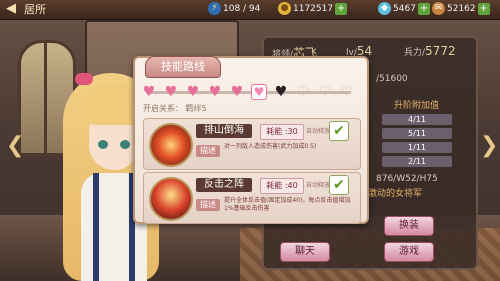  I want to click on character-eye-left, so click(103, 144).